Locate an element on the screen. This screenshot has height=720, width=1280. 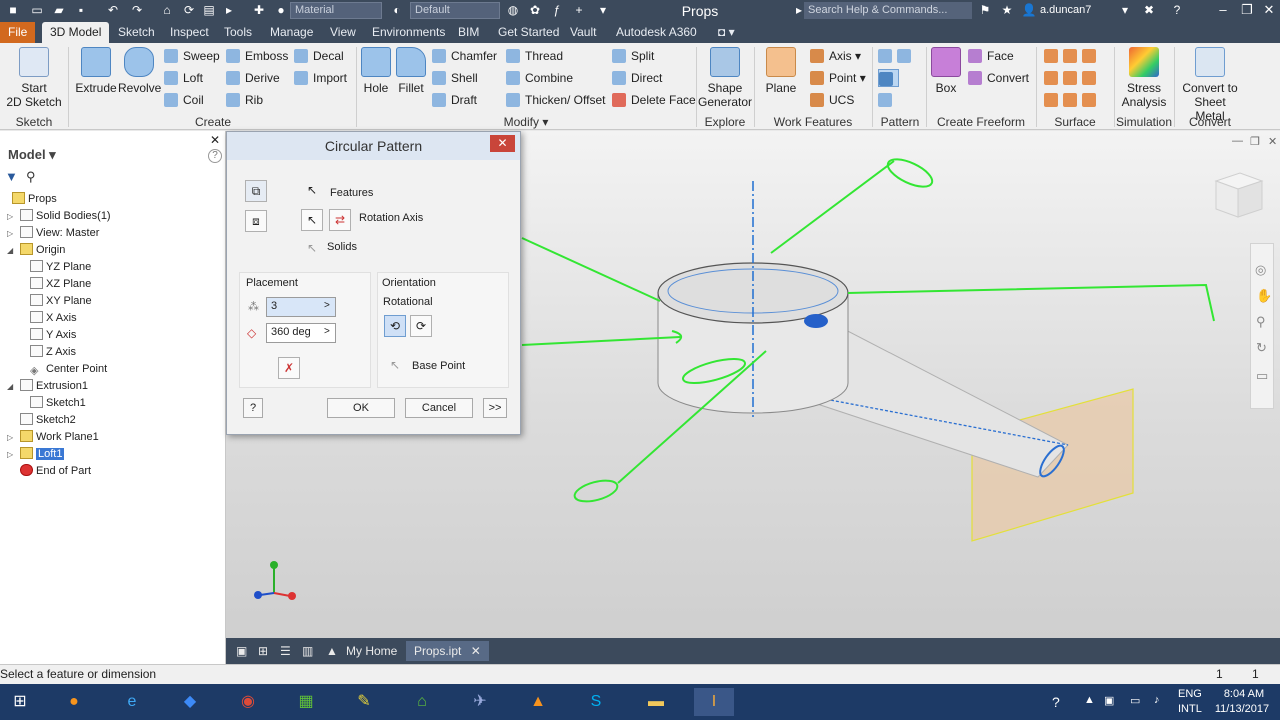
boundary-patch-icon is located at coordinates (1051, 100).